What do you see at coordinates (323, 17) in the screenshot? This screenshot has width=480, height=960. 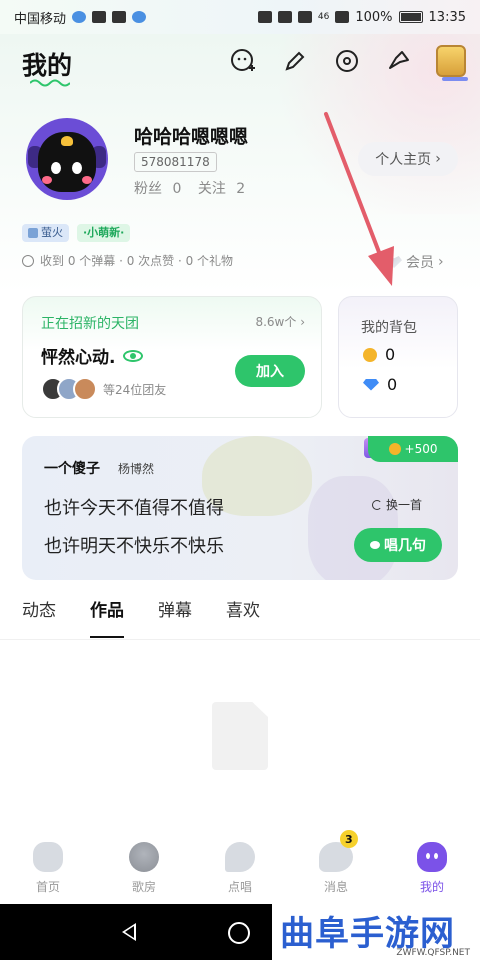 I see `signal-label: 46` at bounding box center [323, 17].